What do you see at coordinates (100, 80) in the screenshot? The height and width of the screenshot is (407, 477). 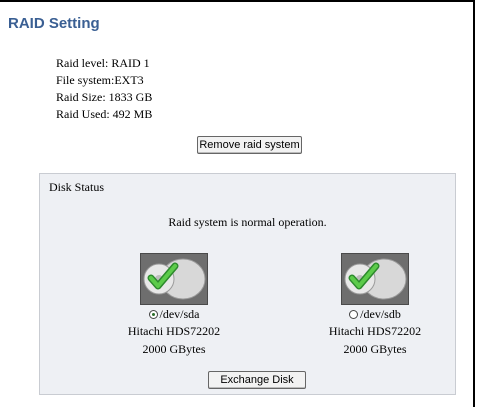 I see `file-system: File system:EXT3` at bounding box center [100, 80].